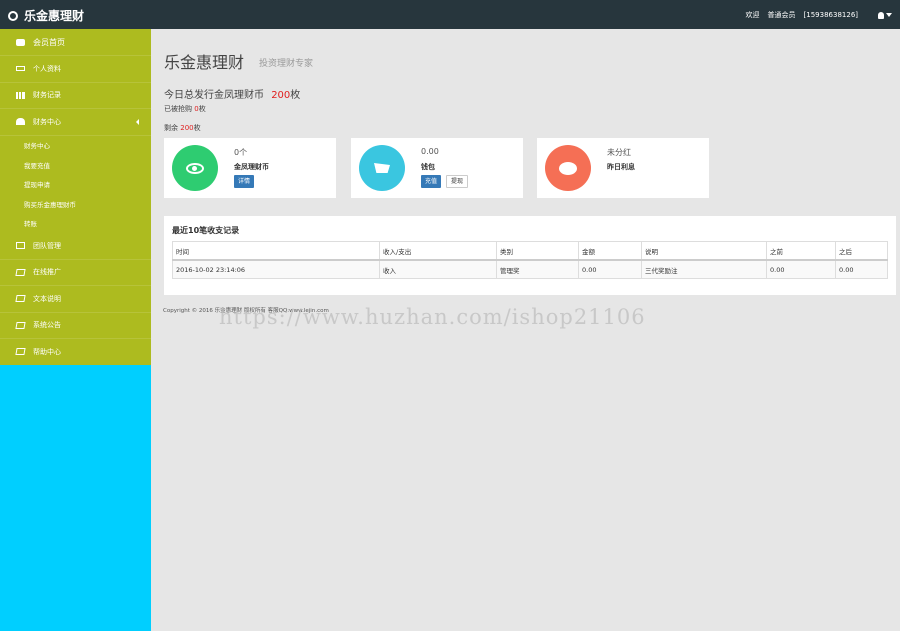  What do you see at coordinates (885, 15) in the screenshot?
I see `user-menu` at bounding box center [885, 15].